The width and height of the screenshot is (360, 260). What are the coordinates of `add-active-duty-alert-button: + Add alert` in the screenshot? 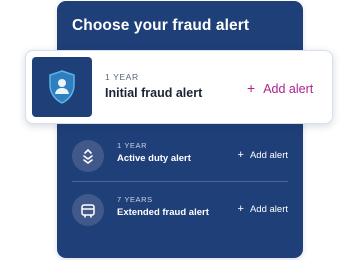 It's located at (263, 155).